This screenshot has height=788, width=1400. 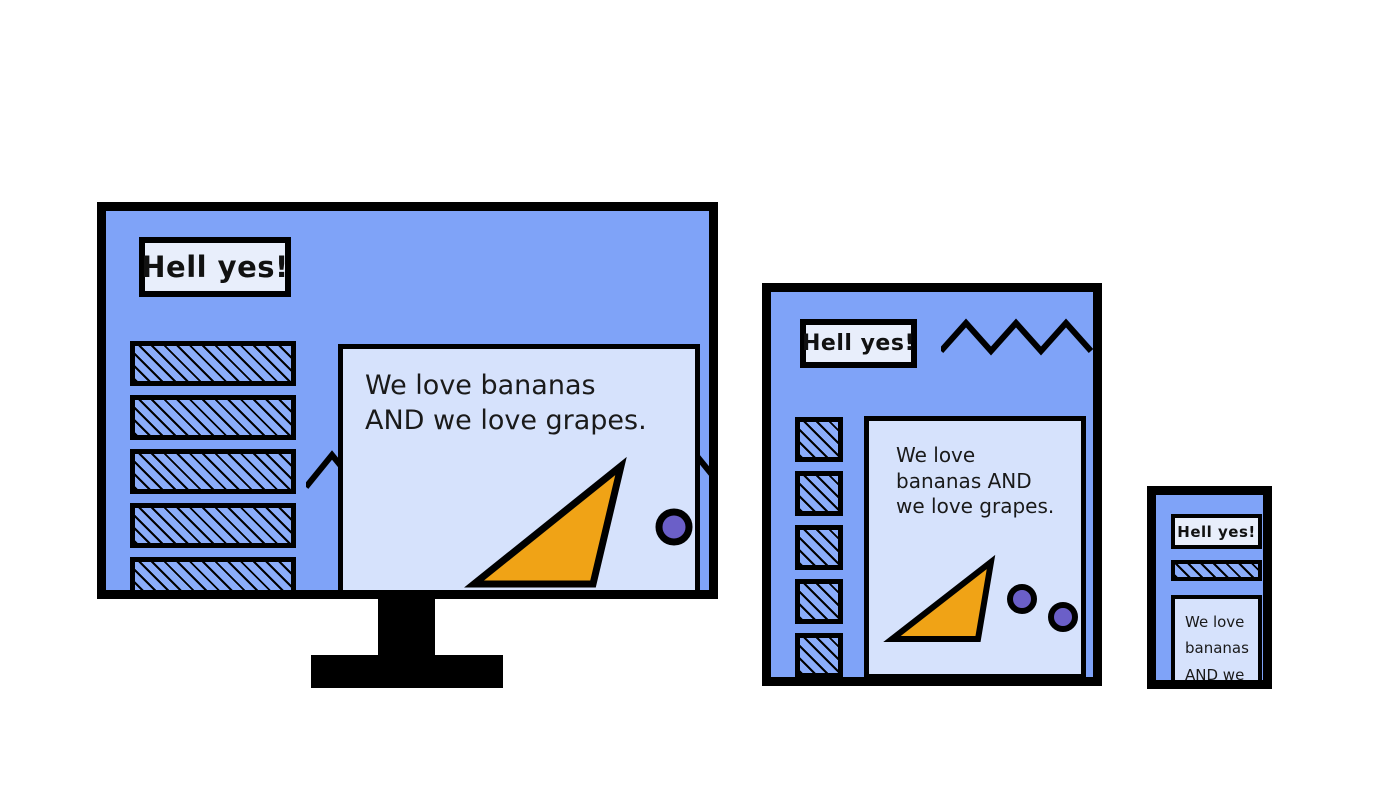 What do you see at coordinates (975, 481) in the screenshot?
I see `tablet-panel-text: We love bananas AND we love grapes.` at bounding box center [975, 481].